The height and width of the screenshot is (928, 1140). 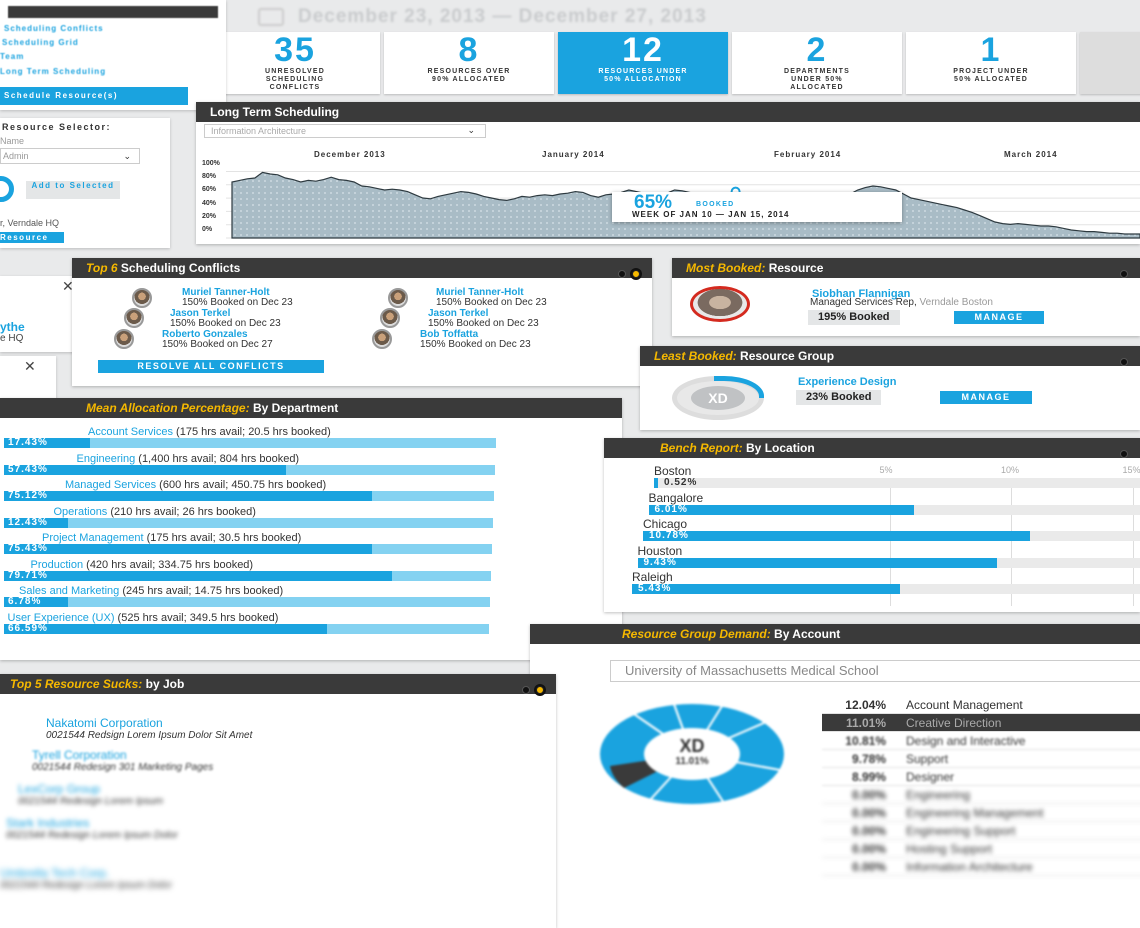 I want to click on booked-badge: 23% Booked, so click(x=839, y=397).